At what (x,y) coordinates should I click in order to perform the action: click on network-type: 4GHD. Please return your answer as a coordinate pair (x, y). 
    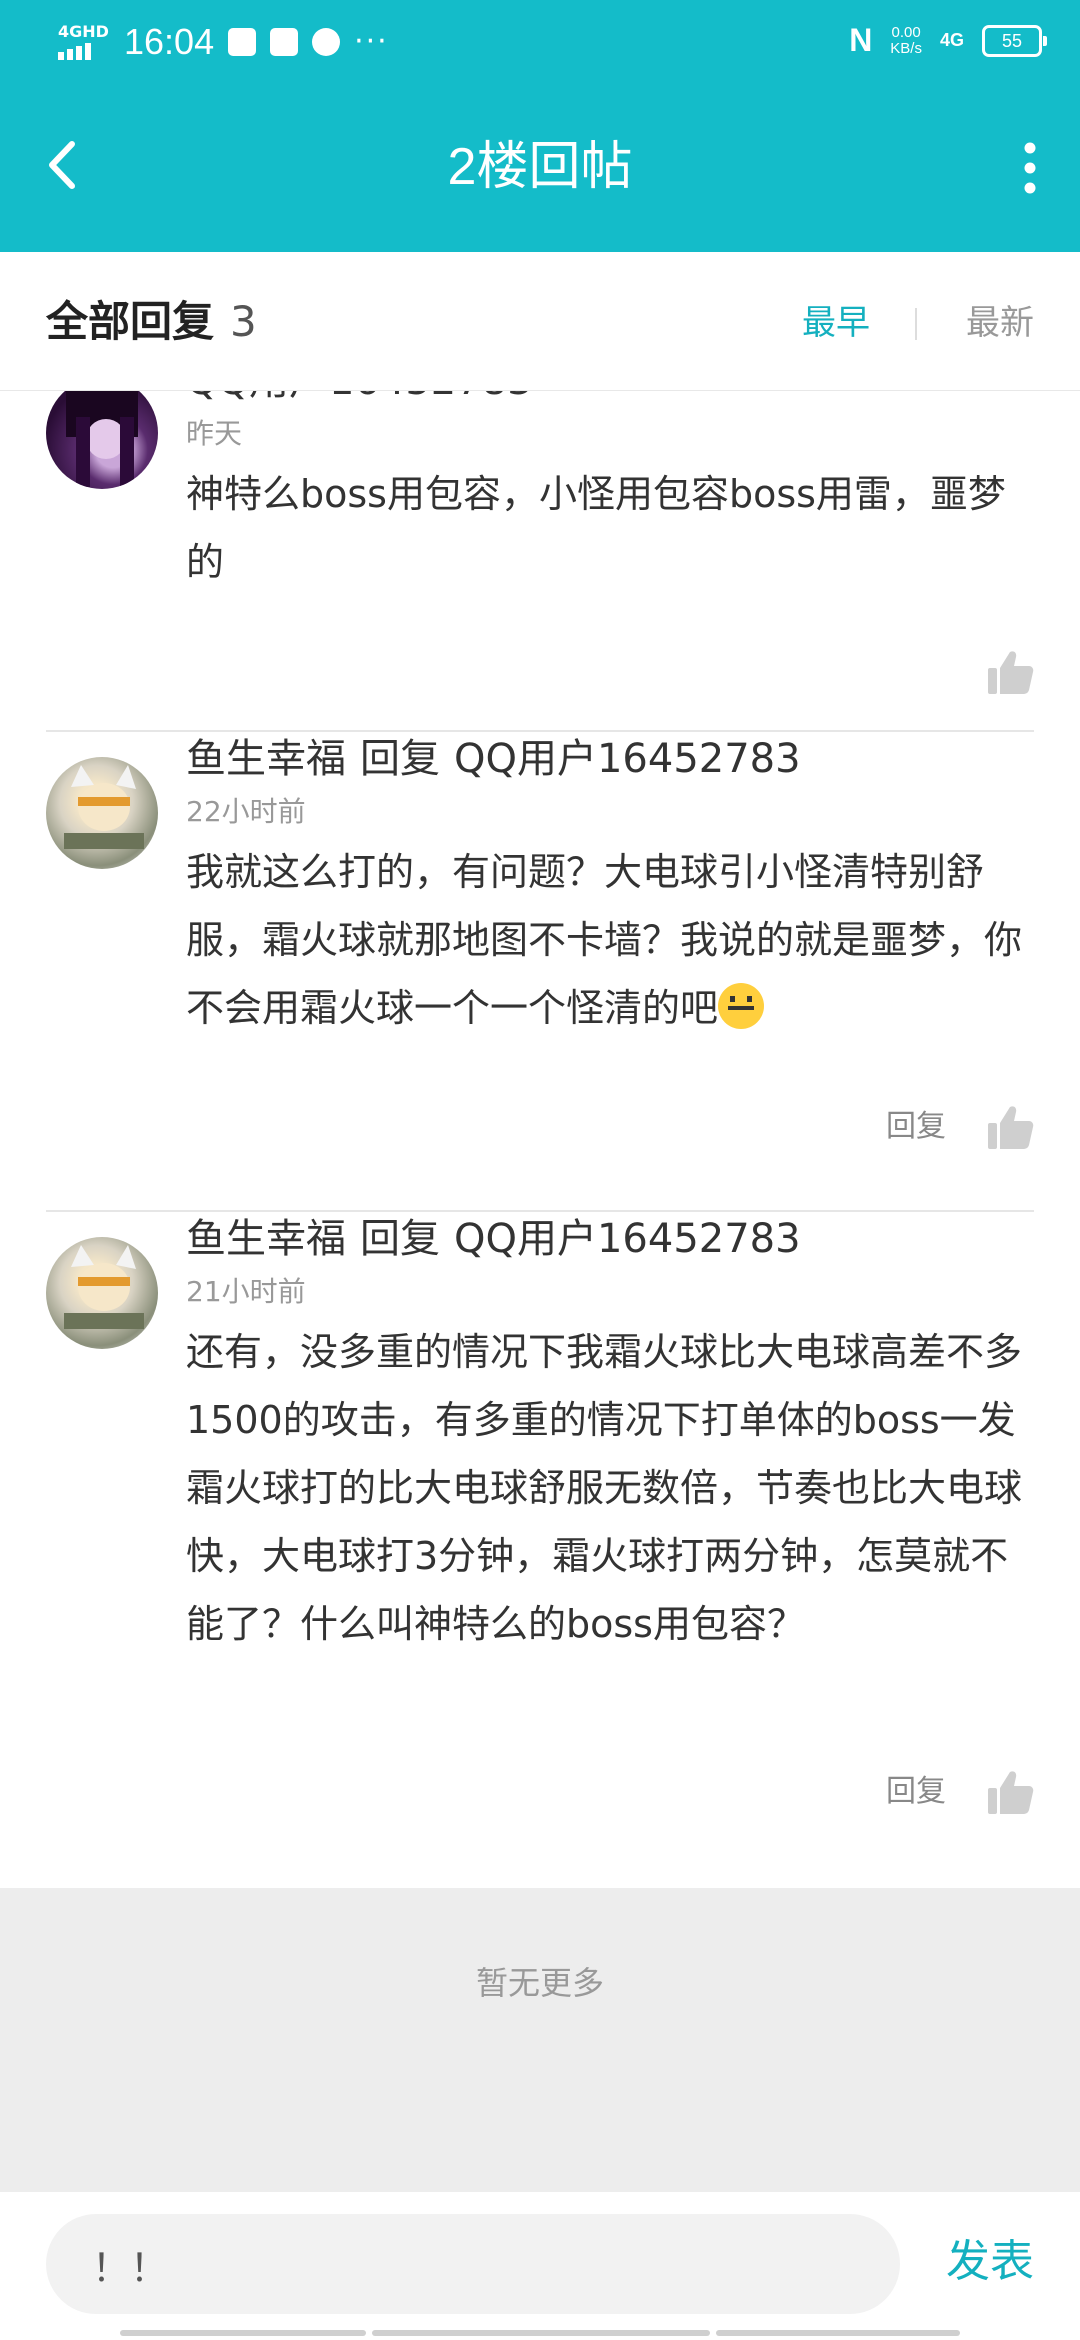
    Looking at the image, I should click on (83, 31).